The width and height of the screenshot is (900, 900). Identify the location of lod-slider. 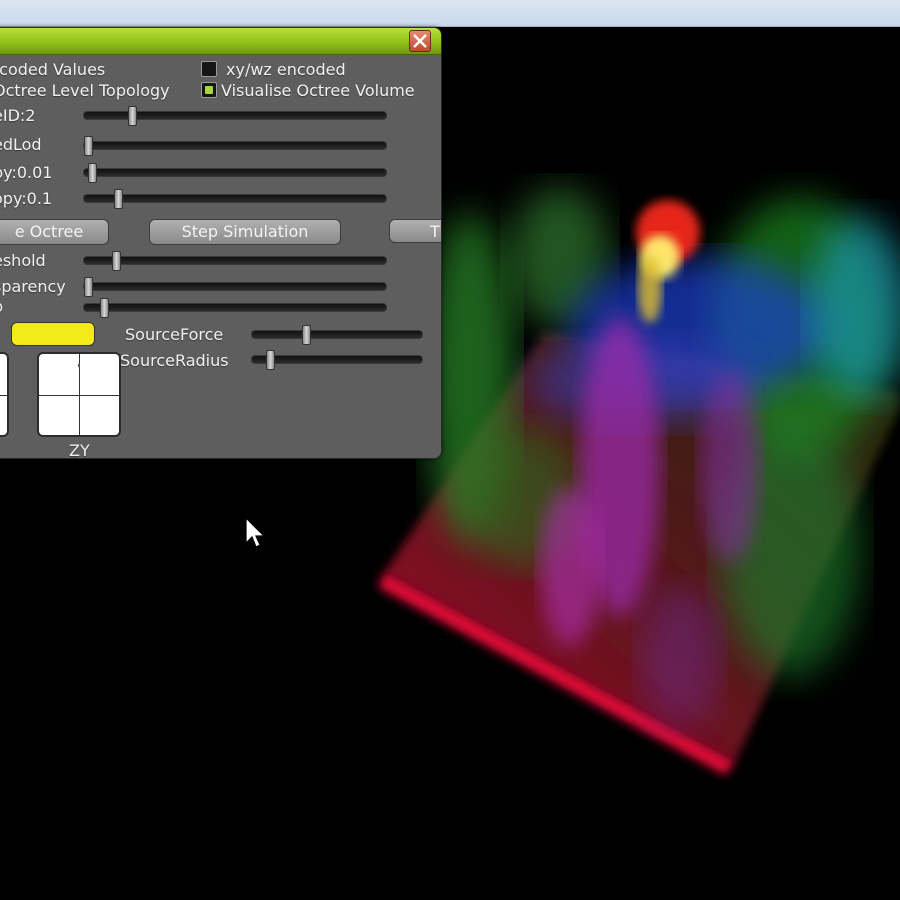
(235, 146).